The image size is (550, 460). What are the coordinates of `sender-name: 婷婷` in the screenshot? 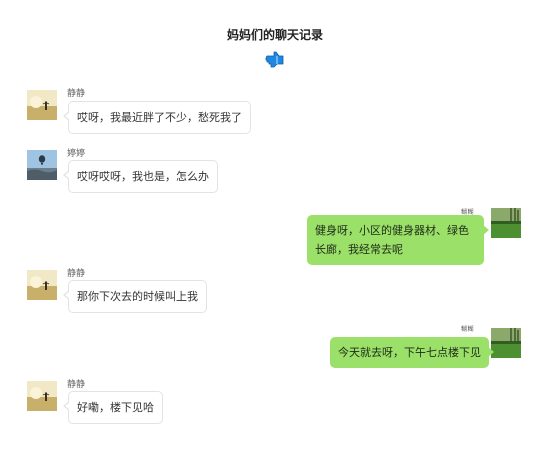 It's located at (76, 154).